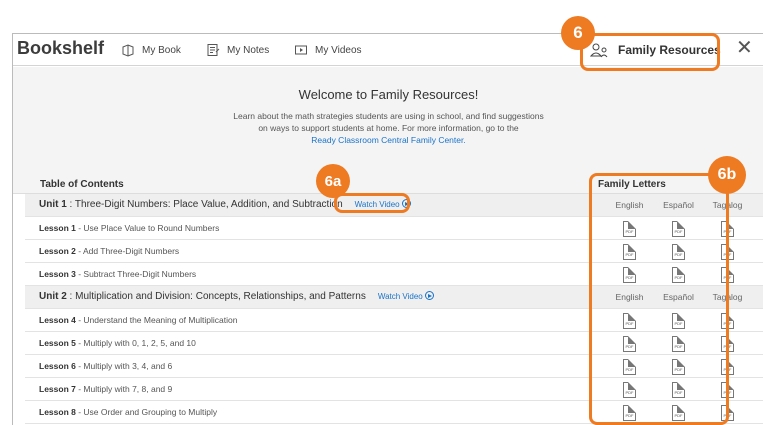  I want to click on bookshelf-title: Bookshelf, so click(60, 48).